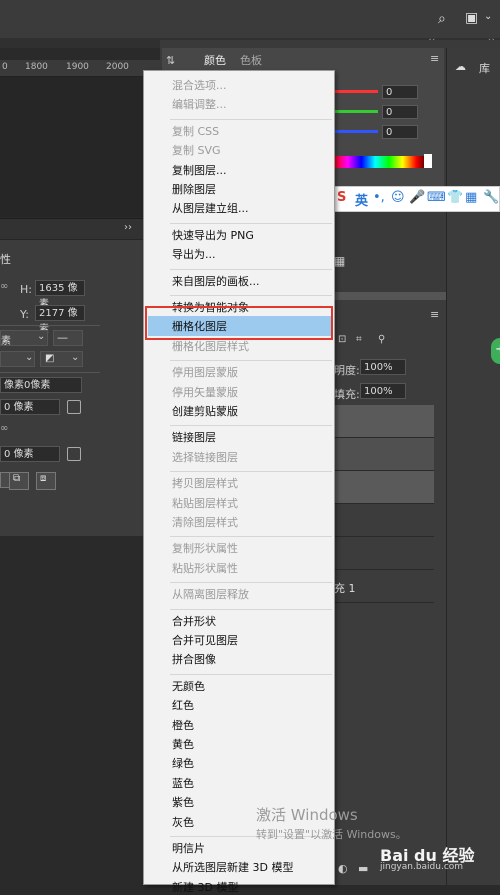  I want to click on tab-color: 颜色, so click(215, 60).